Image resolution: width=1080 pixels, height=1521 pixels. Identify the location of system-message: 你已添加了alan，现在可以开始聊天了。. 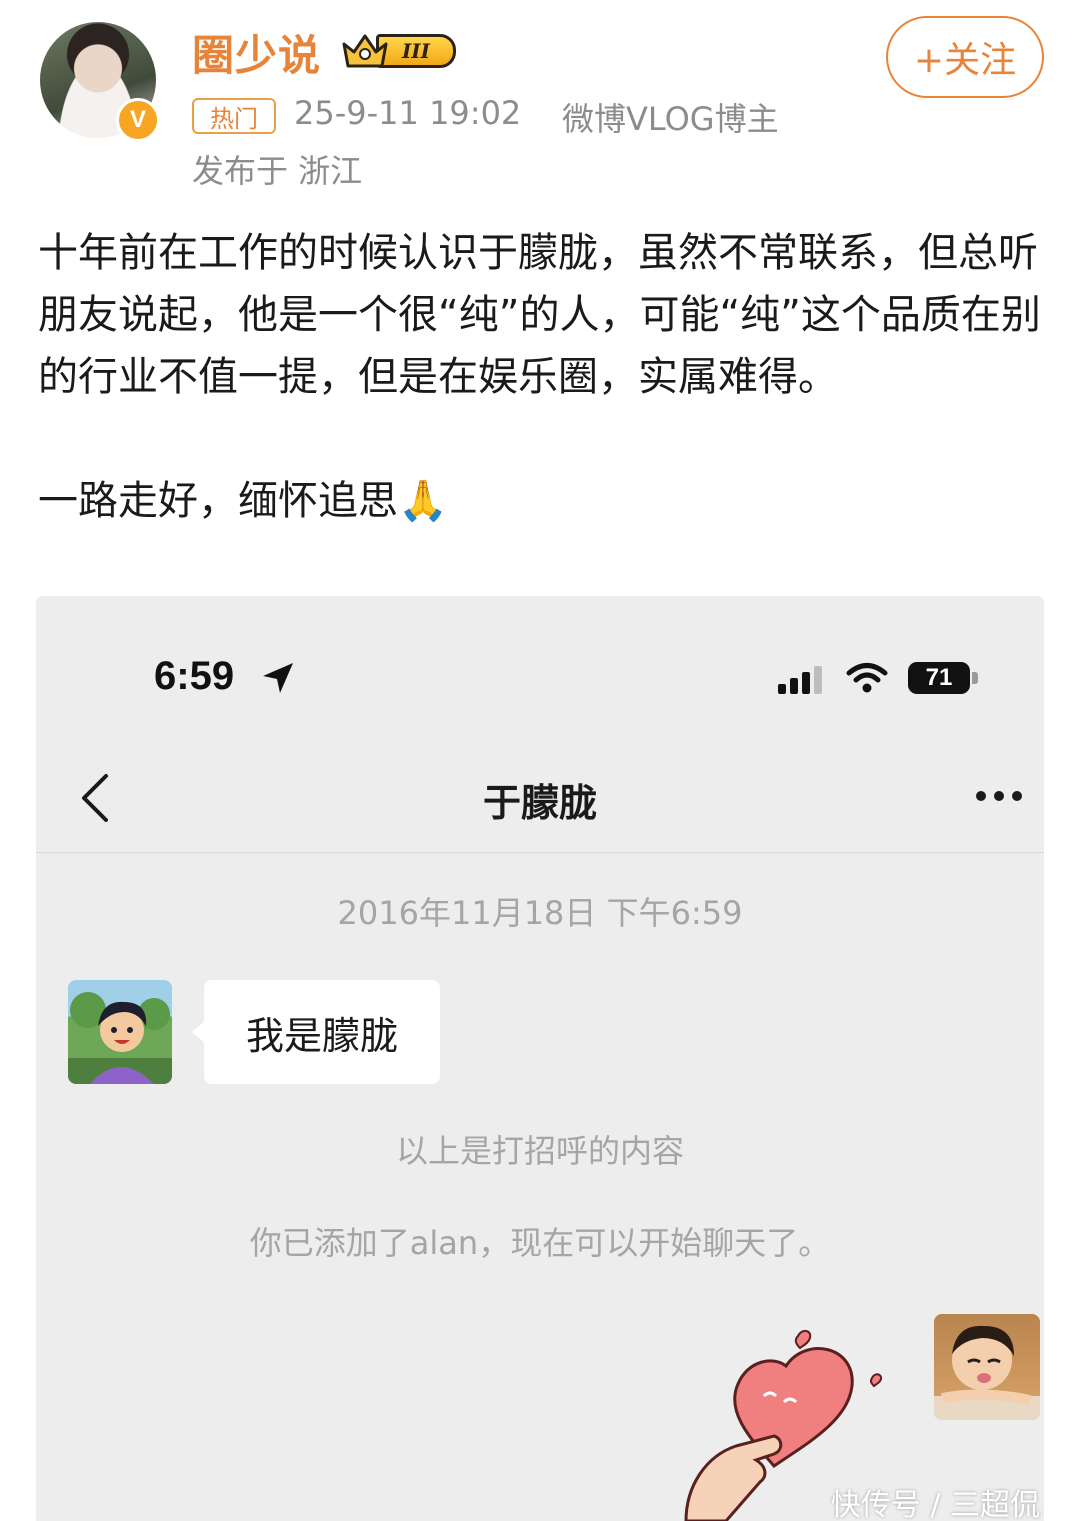
(540, 1243).